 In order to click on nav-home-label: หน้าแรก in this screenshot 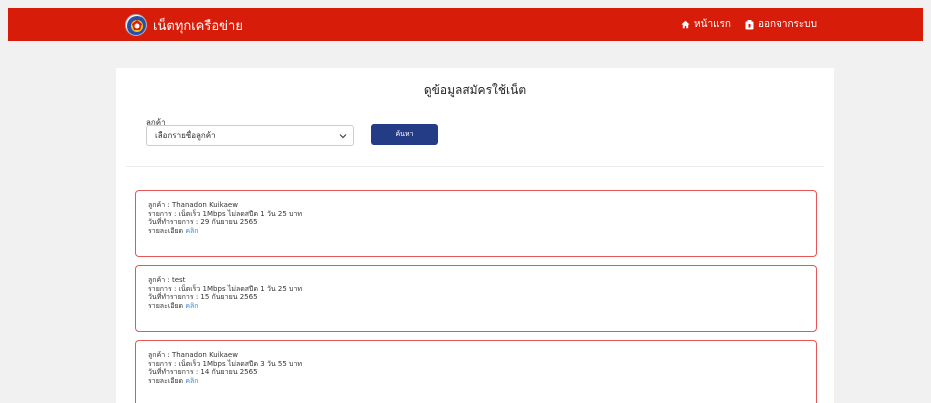, I will do `click(712, 24)`.